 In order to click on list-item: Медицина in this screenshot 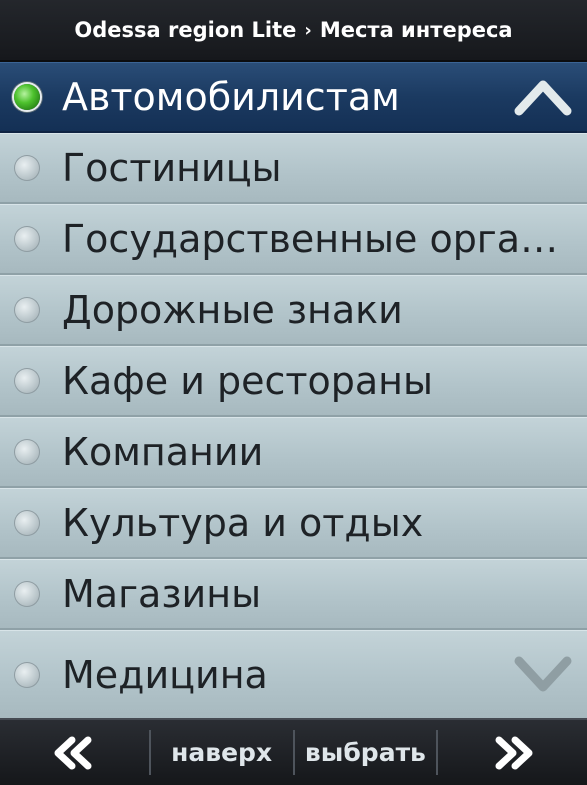, I will do `click(293, 674)`.